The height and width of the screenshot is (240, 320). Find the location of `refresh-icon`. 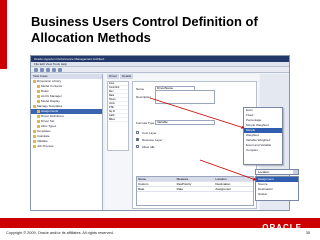

refresh-icon is located at coordinates (54, 70).